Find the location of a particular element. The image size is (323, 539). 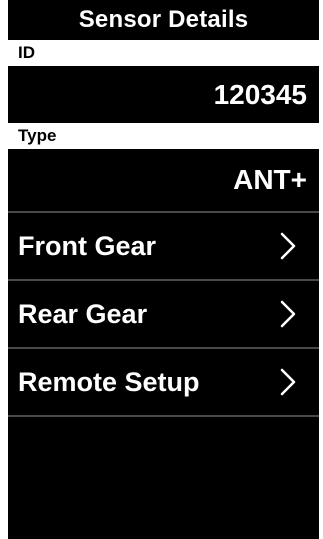

page-title: Sensor Details is located at coordinates (163, 19).